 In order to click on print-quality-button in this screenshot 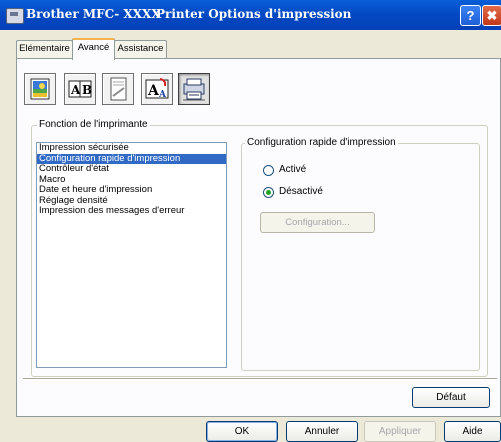, I will do `click(40, 89)`.